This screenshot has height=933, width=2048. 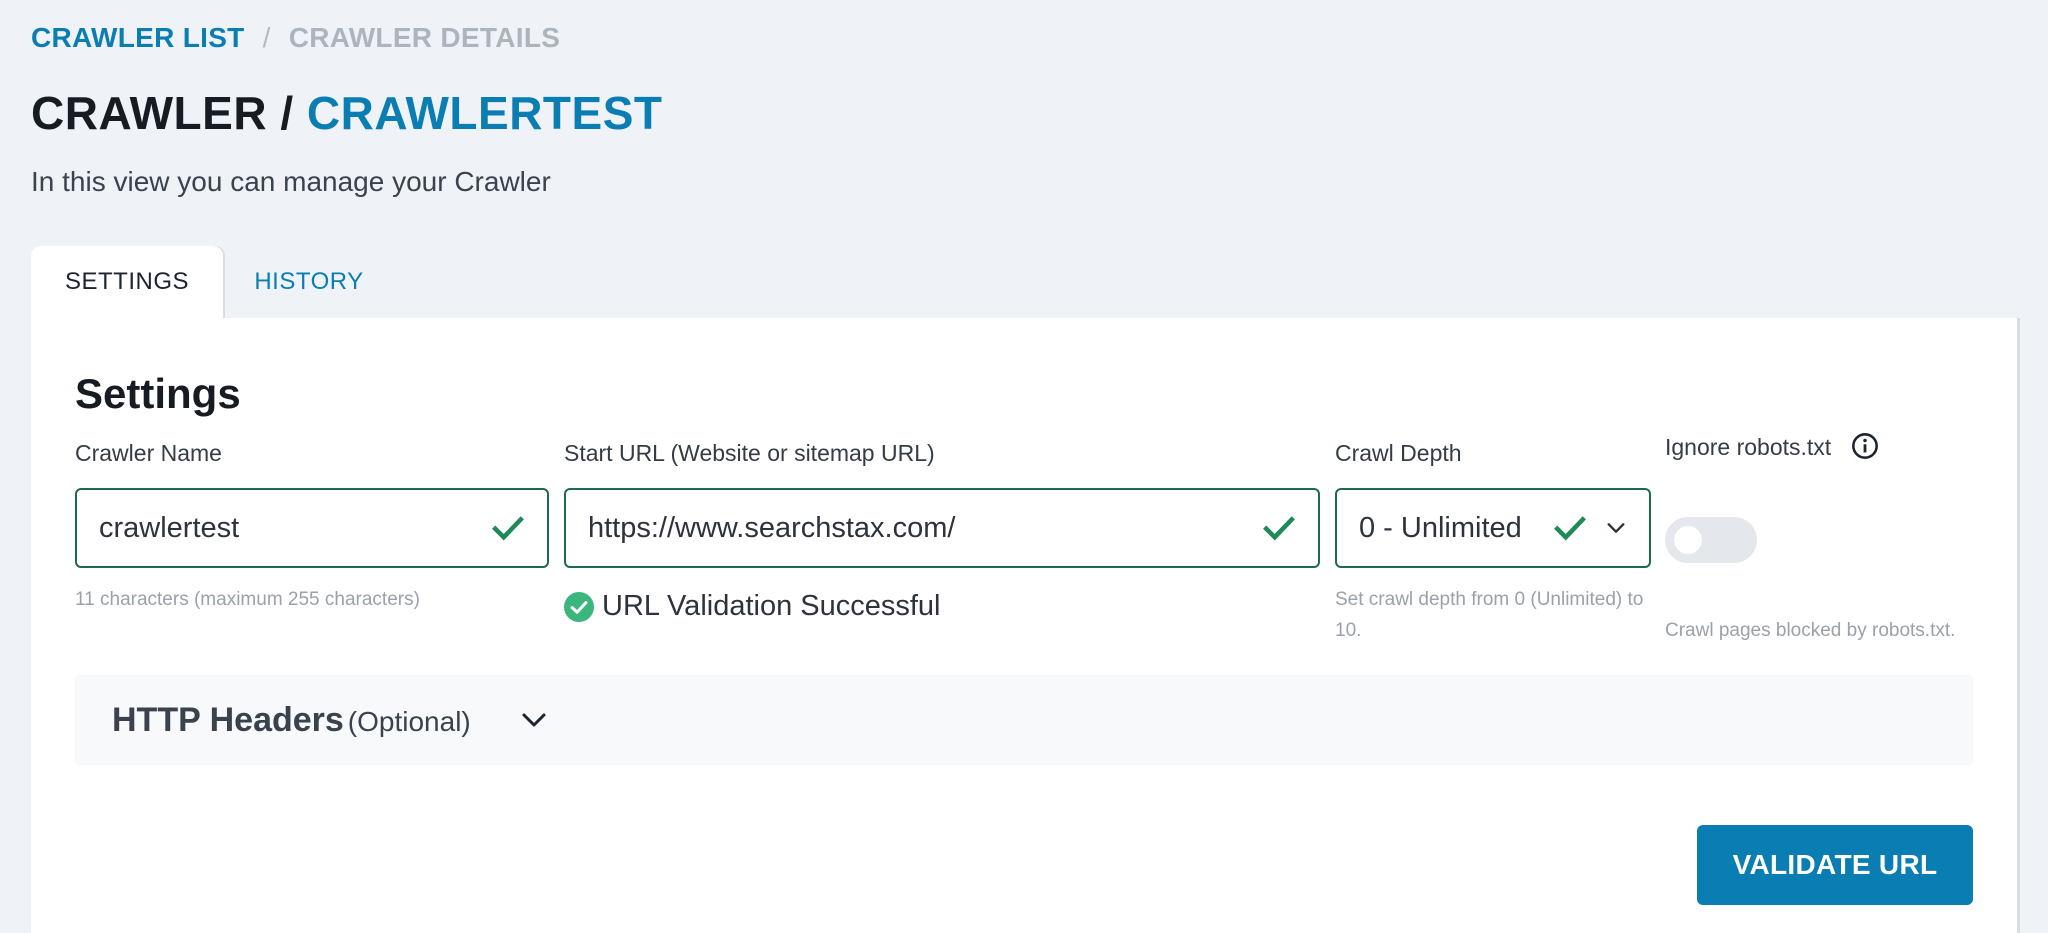 What do you see at coordinates (1688, 540) in the screenshot?
I see `toggle-knob` at bounding box center [1688, 540].